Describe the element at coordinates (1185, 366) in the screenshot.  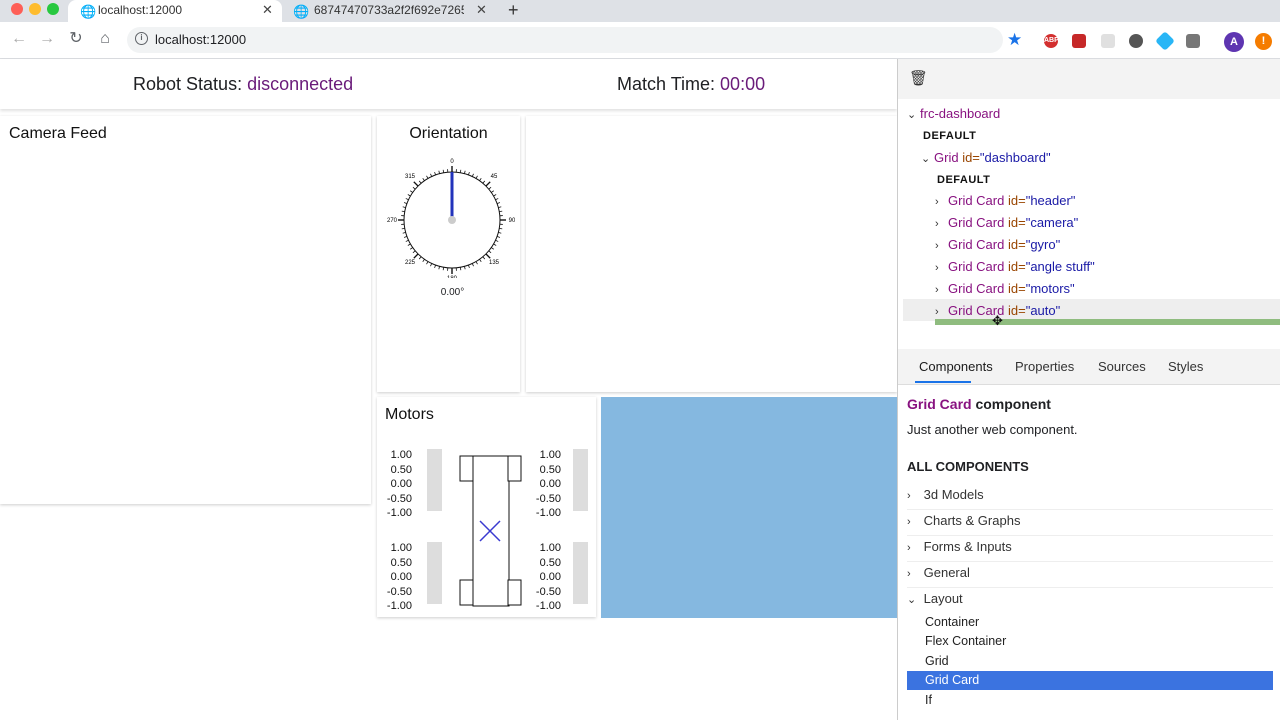
I see `tab-styles: Styles` at that location.